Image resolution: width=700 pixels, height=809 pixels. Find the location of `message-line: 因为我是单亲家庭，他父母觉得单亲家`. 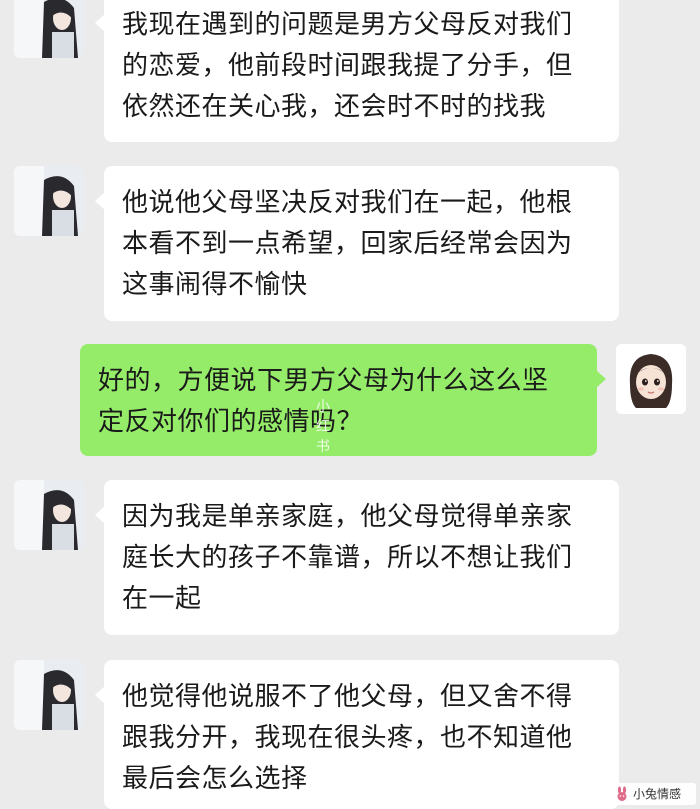

message-line: 因为我是单亲家庭，他父母觉得单亲家 is located at coordinates (347, 517).